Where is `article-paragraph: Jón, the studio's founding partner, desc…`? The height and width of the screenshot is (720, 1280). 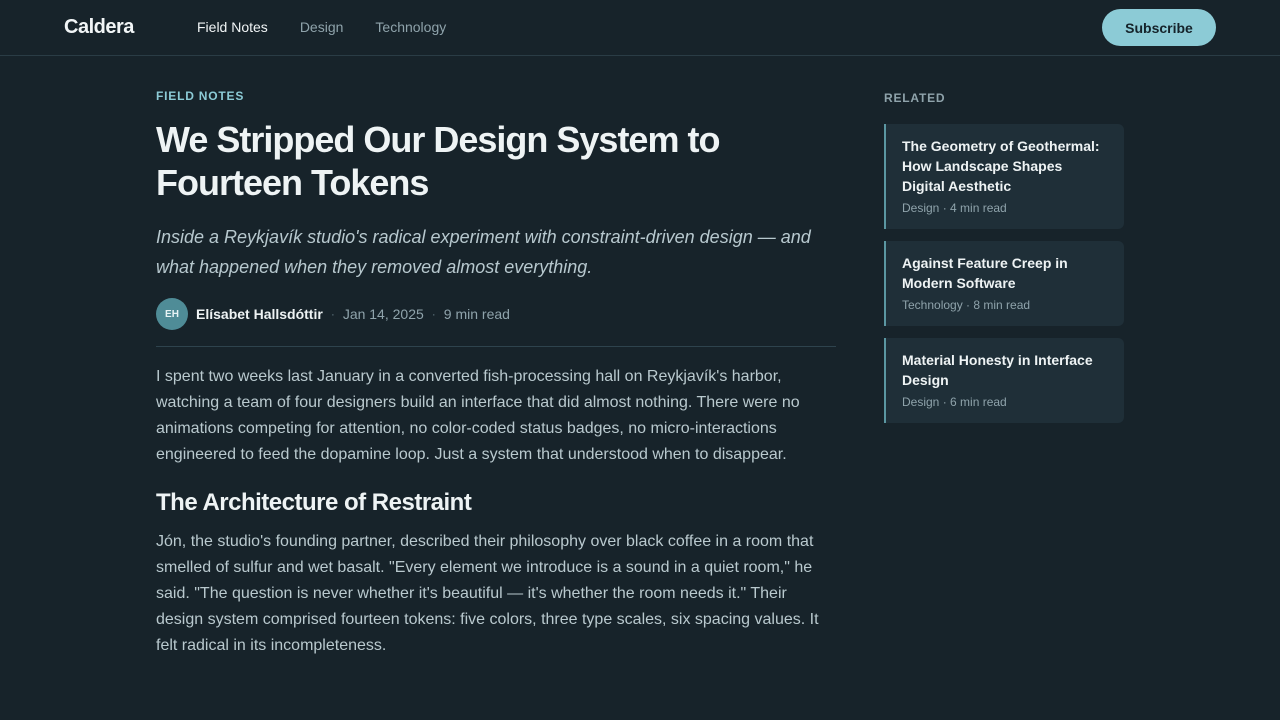 article-paragraph: Jón, the studio's founding partner, desc… is located at coordinates (487, 593).